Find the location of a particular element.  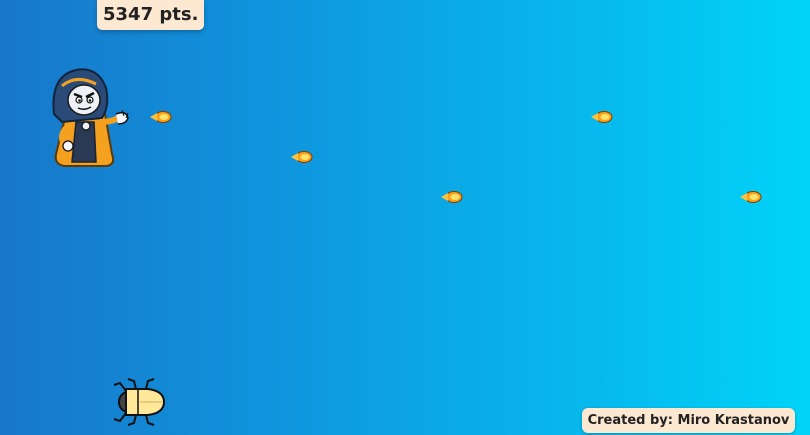

credit-badge: Created by: Miro Krastanov is located at coordinates (688, 420).